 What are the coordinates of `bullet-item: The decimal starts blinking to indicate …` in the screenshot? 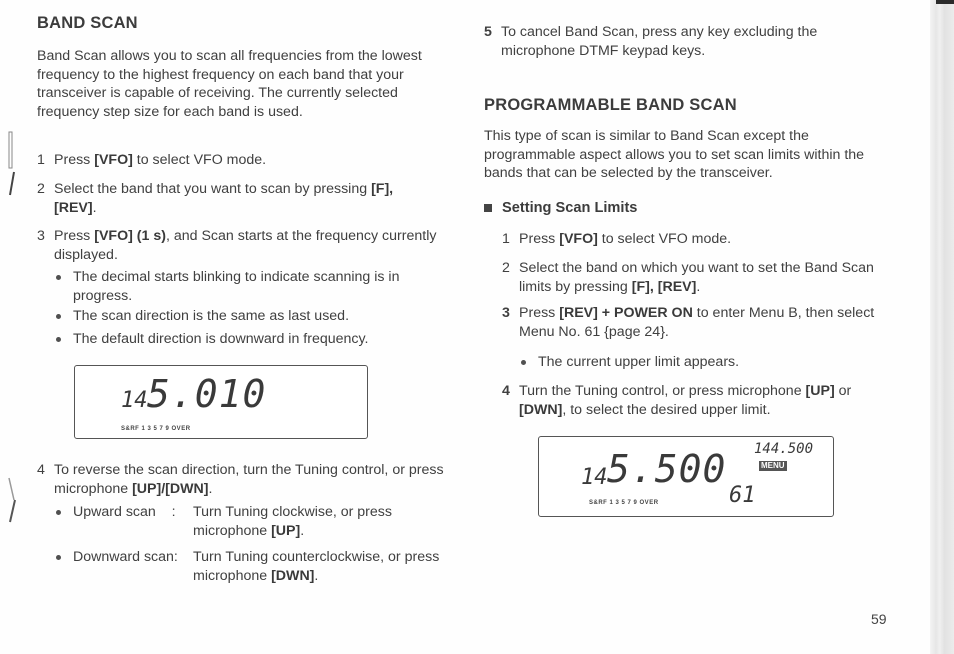 It's located at (246, 286).